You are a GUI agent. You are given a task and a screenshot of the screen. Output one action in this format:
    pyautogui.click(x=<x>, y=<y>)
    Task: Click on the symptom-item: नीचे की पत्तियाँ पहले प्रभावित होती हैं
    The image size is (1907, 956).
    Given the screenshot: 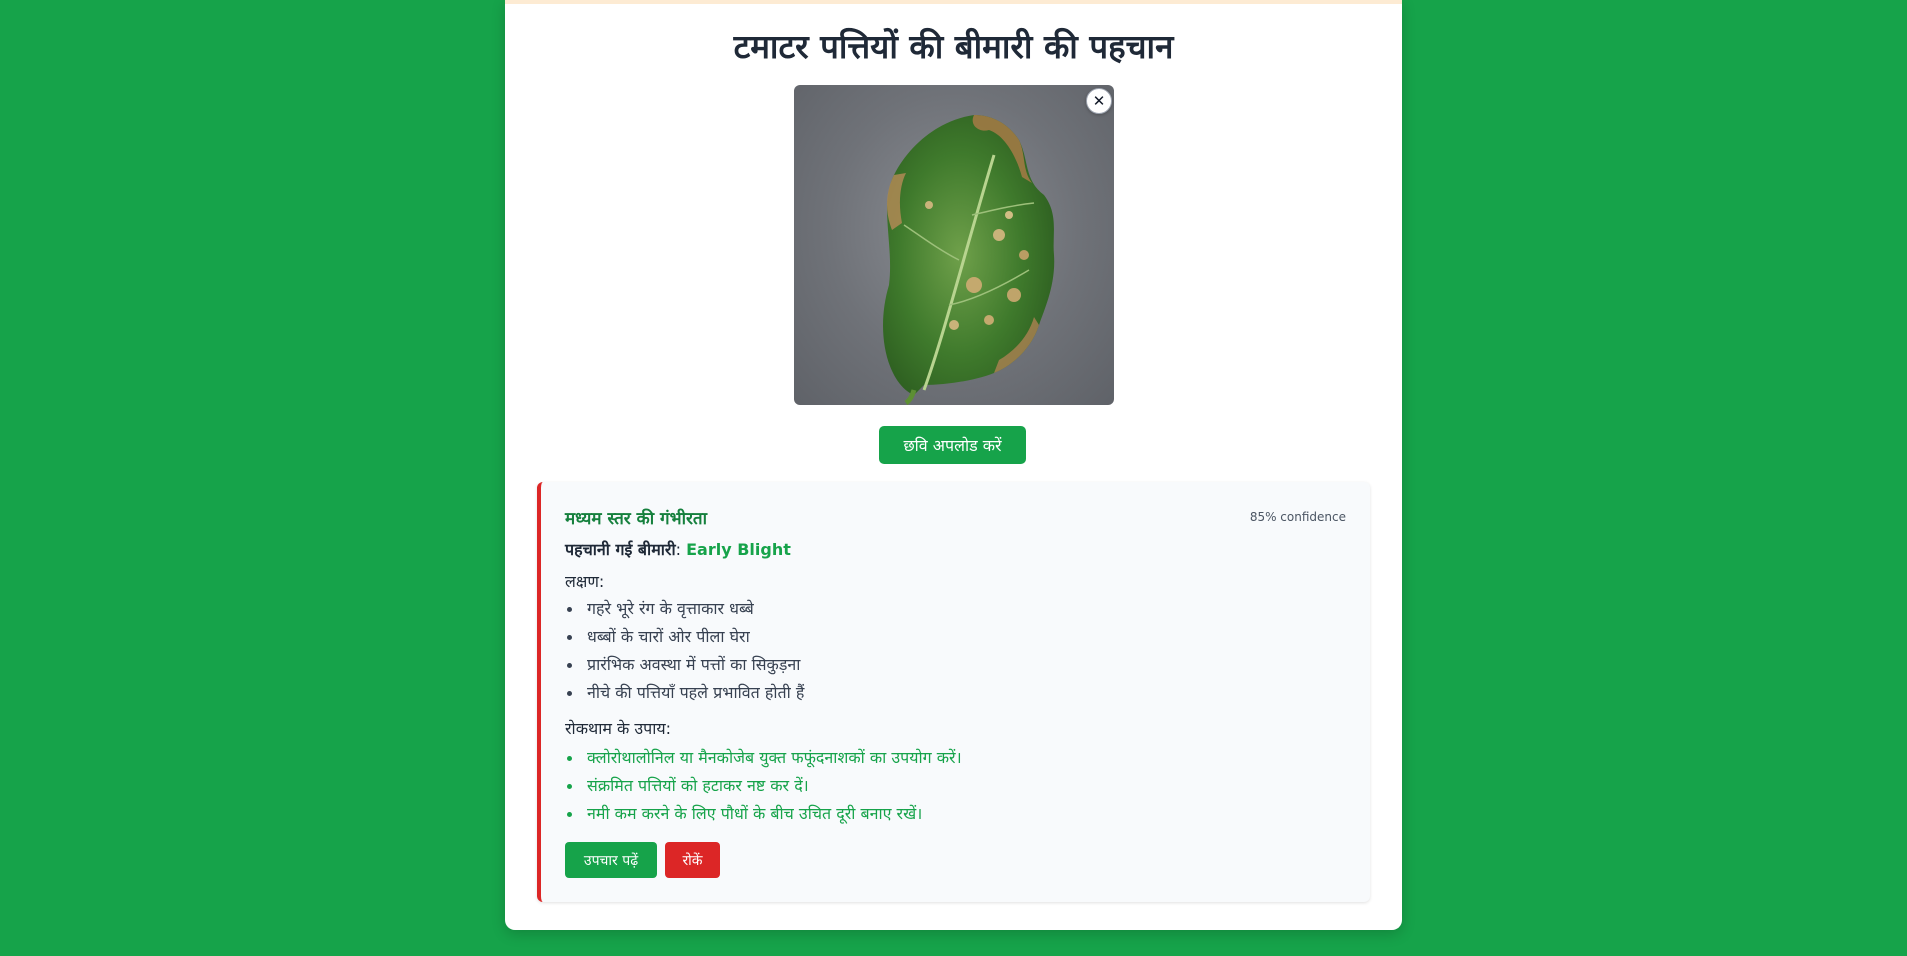 What is the action you would take?
    pyautogui.click(x=684, y=693)
    